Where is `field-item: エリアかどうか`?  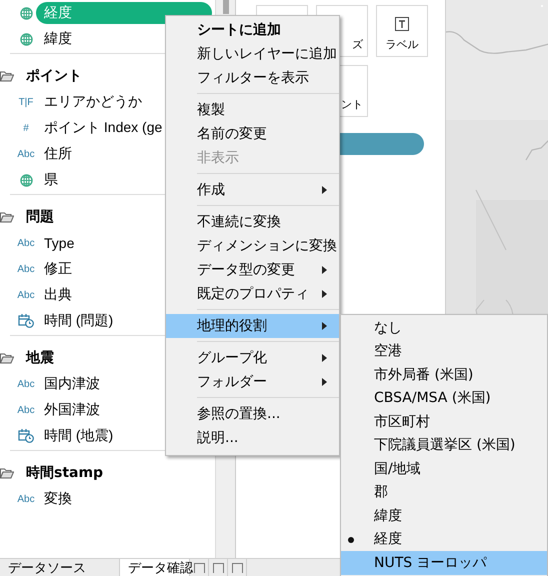
field-item: エリアかどうか is located at coordinates (93, 102).